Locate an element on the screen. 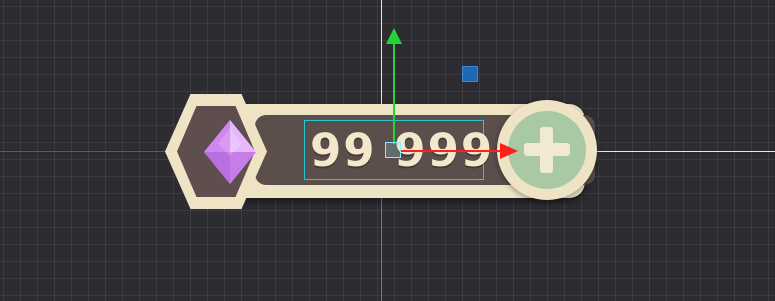  move-gizmo-y-arrow-icon is located at coordinates (394, 36).